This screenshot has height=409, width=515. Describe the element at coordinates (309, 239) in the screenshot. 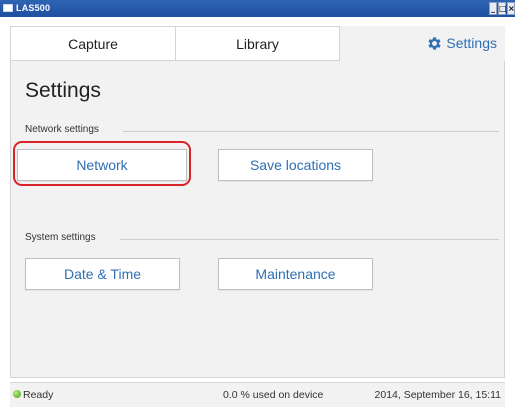

I see `section-divider-system` at that location.